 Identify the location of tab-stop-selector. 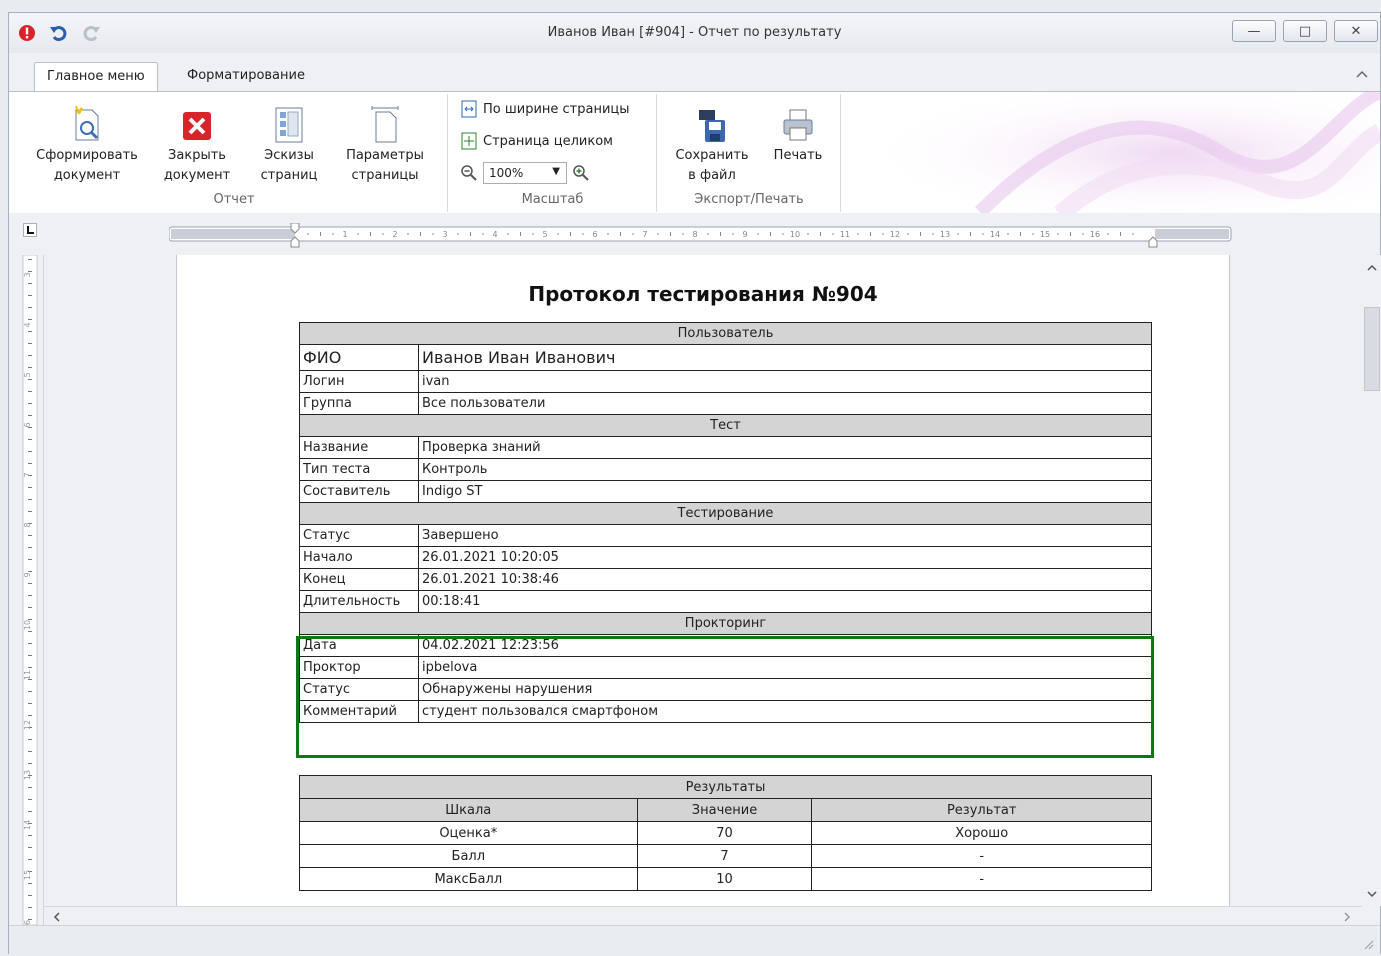
(30, 230).